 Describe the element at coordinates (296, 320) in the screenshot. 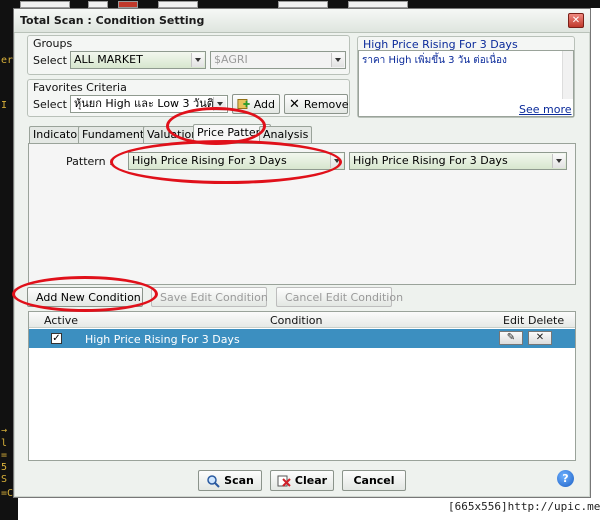

I see `header-condition: Condition` at that location.